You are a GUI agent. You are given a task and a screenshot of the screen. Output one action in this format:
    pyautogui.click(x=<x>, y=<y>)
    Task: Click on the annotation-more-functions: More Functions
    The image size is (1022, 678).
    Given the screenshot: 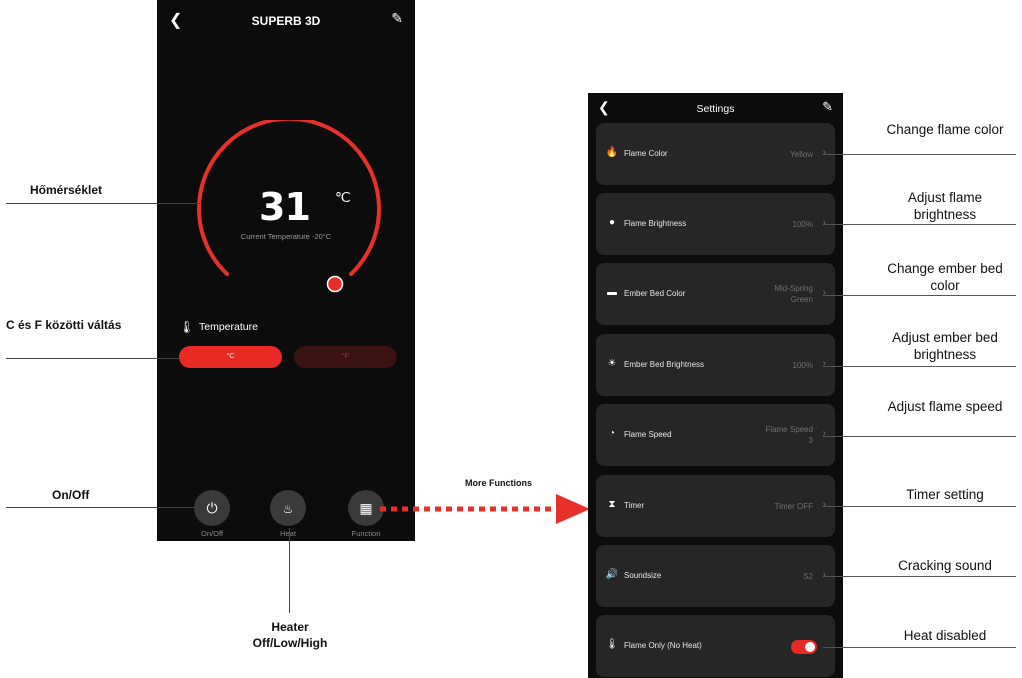 What is the action you would take?
    pyautogui.click(x=498, y=483)
    